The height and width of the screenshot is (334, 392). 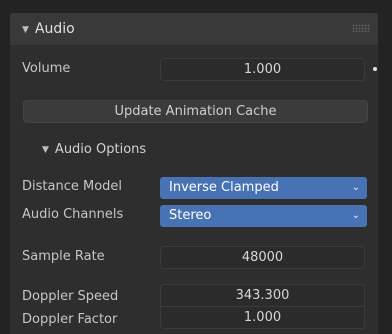 What do you see at coordinates (194, 29) in the screenshot?
I see `audio-panel-header: ▼ Audio` at bounding box center [194, 29].